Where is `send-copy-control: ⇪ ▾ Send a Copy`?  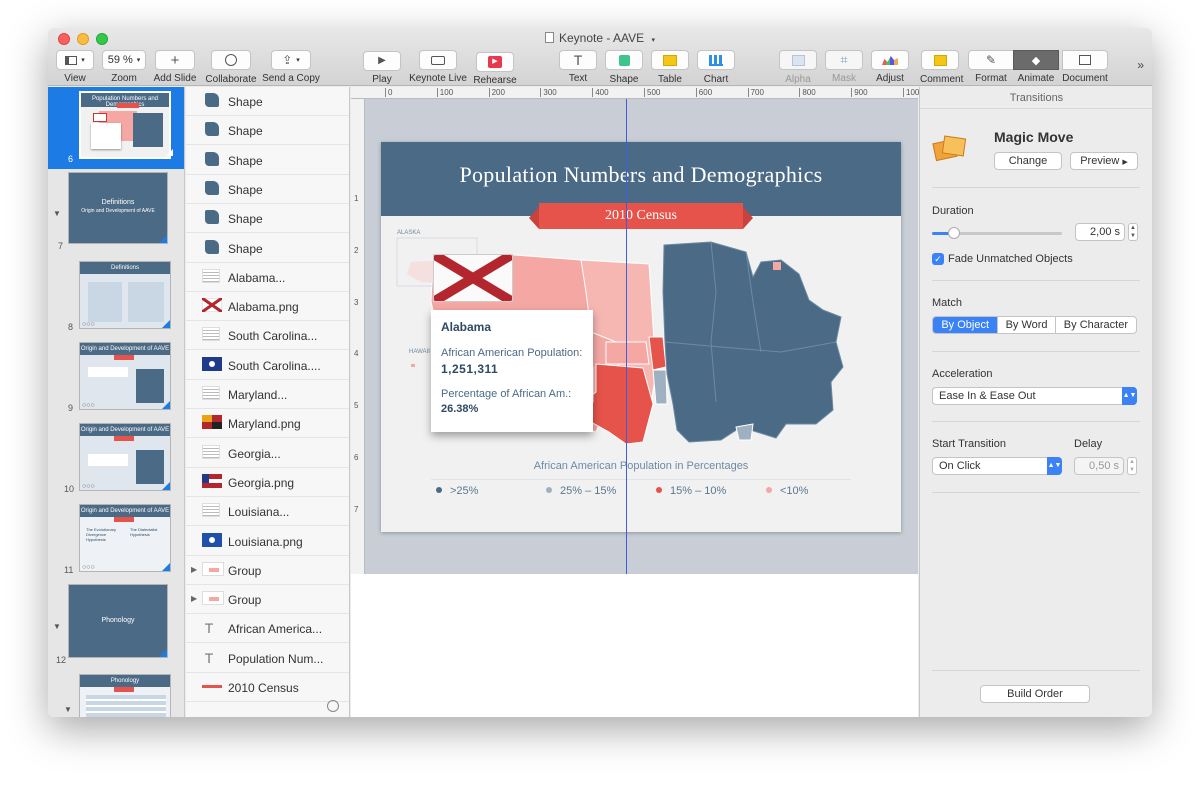
send-copy-control: ⇪ ▾ Send a Copy is located at coordinates (291, 67).